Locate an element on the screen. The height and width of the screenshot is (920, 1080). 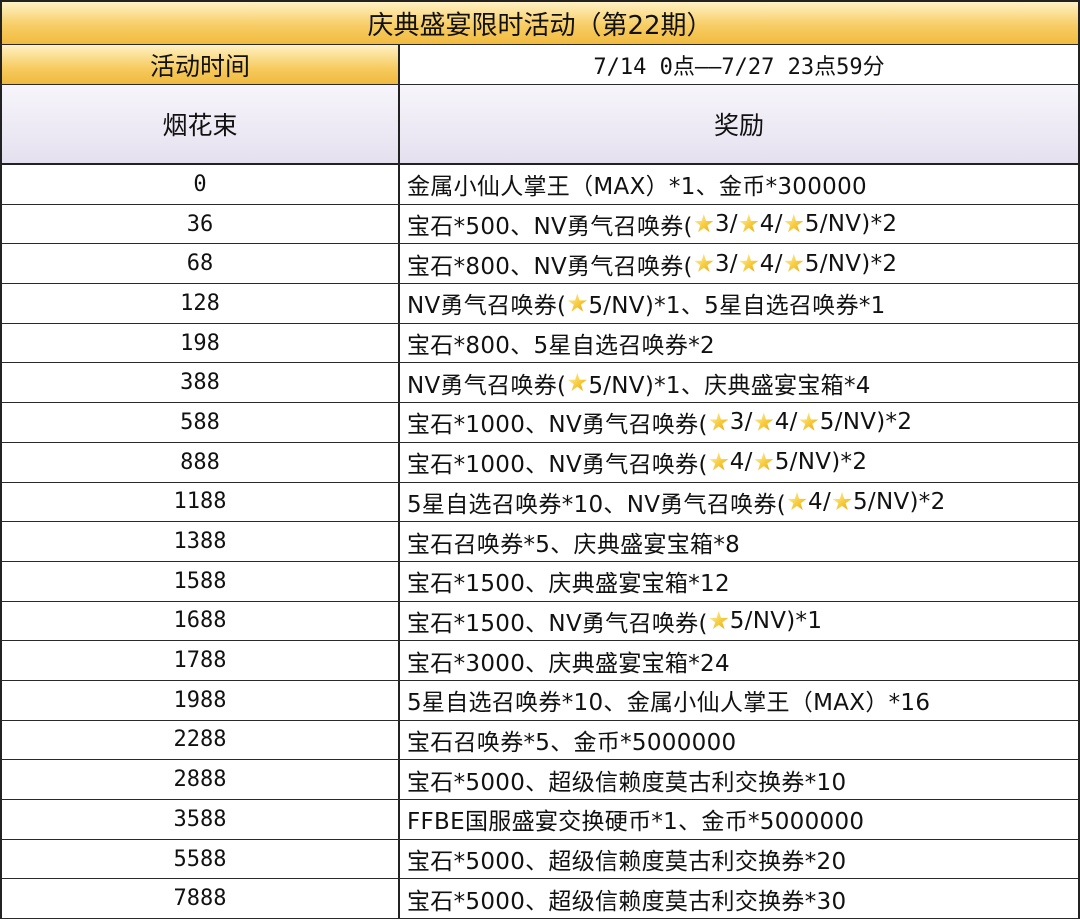
fireworks-threshold: 888 is located at coordinates (201, 462).